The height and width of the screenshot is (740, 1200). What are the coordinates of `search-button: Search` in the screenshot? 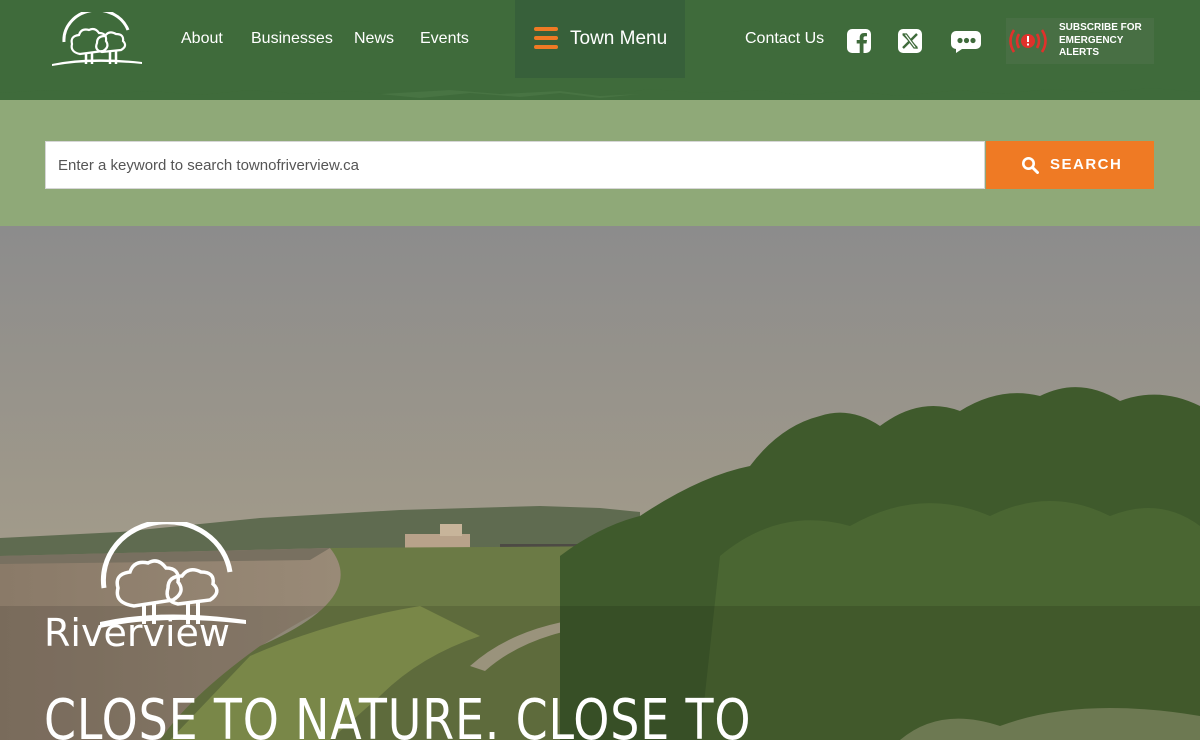 It's located at (1070, 165).